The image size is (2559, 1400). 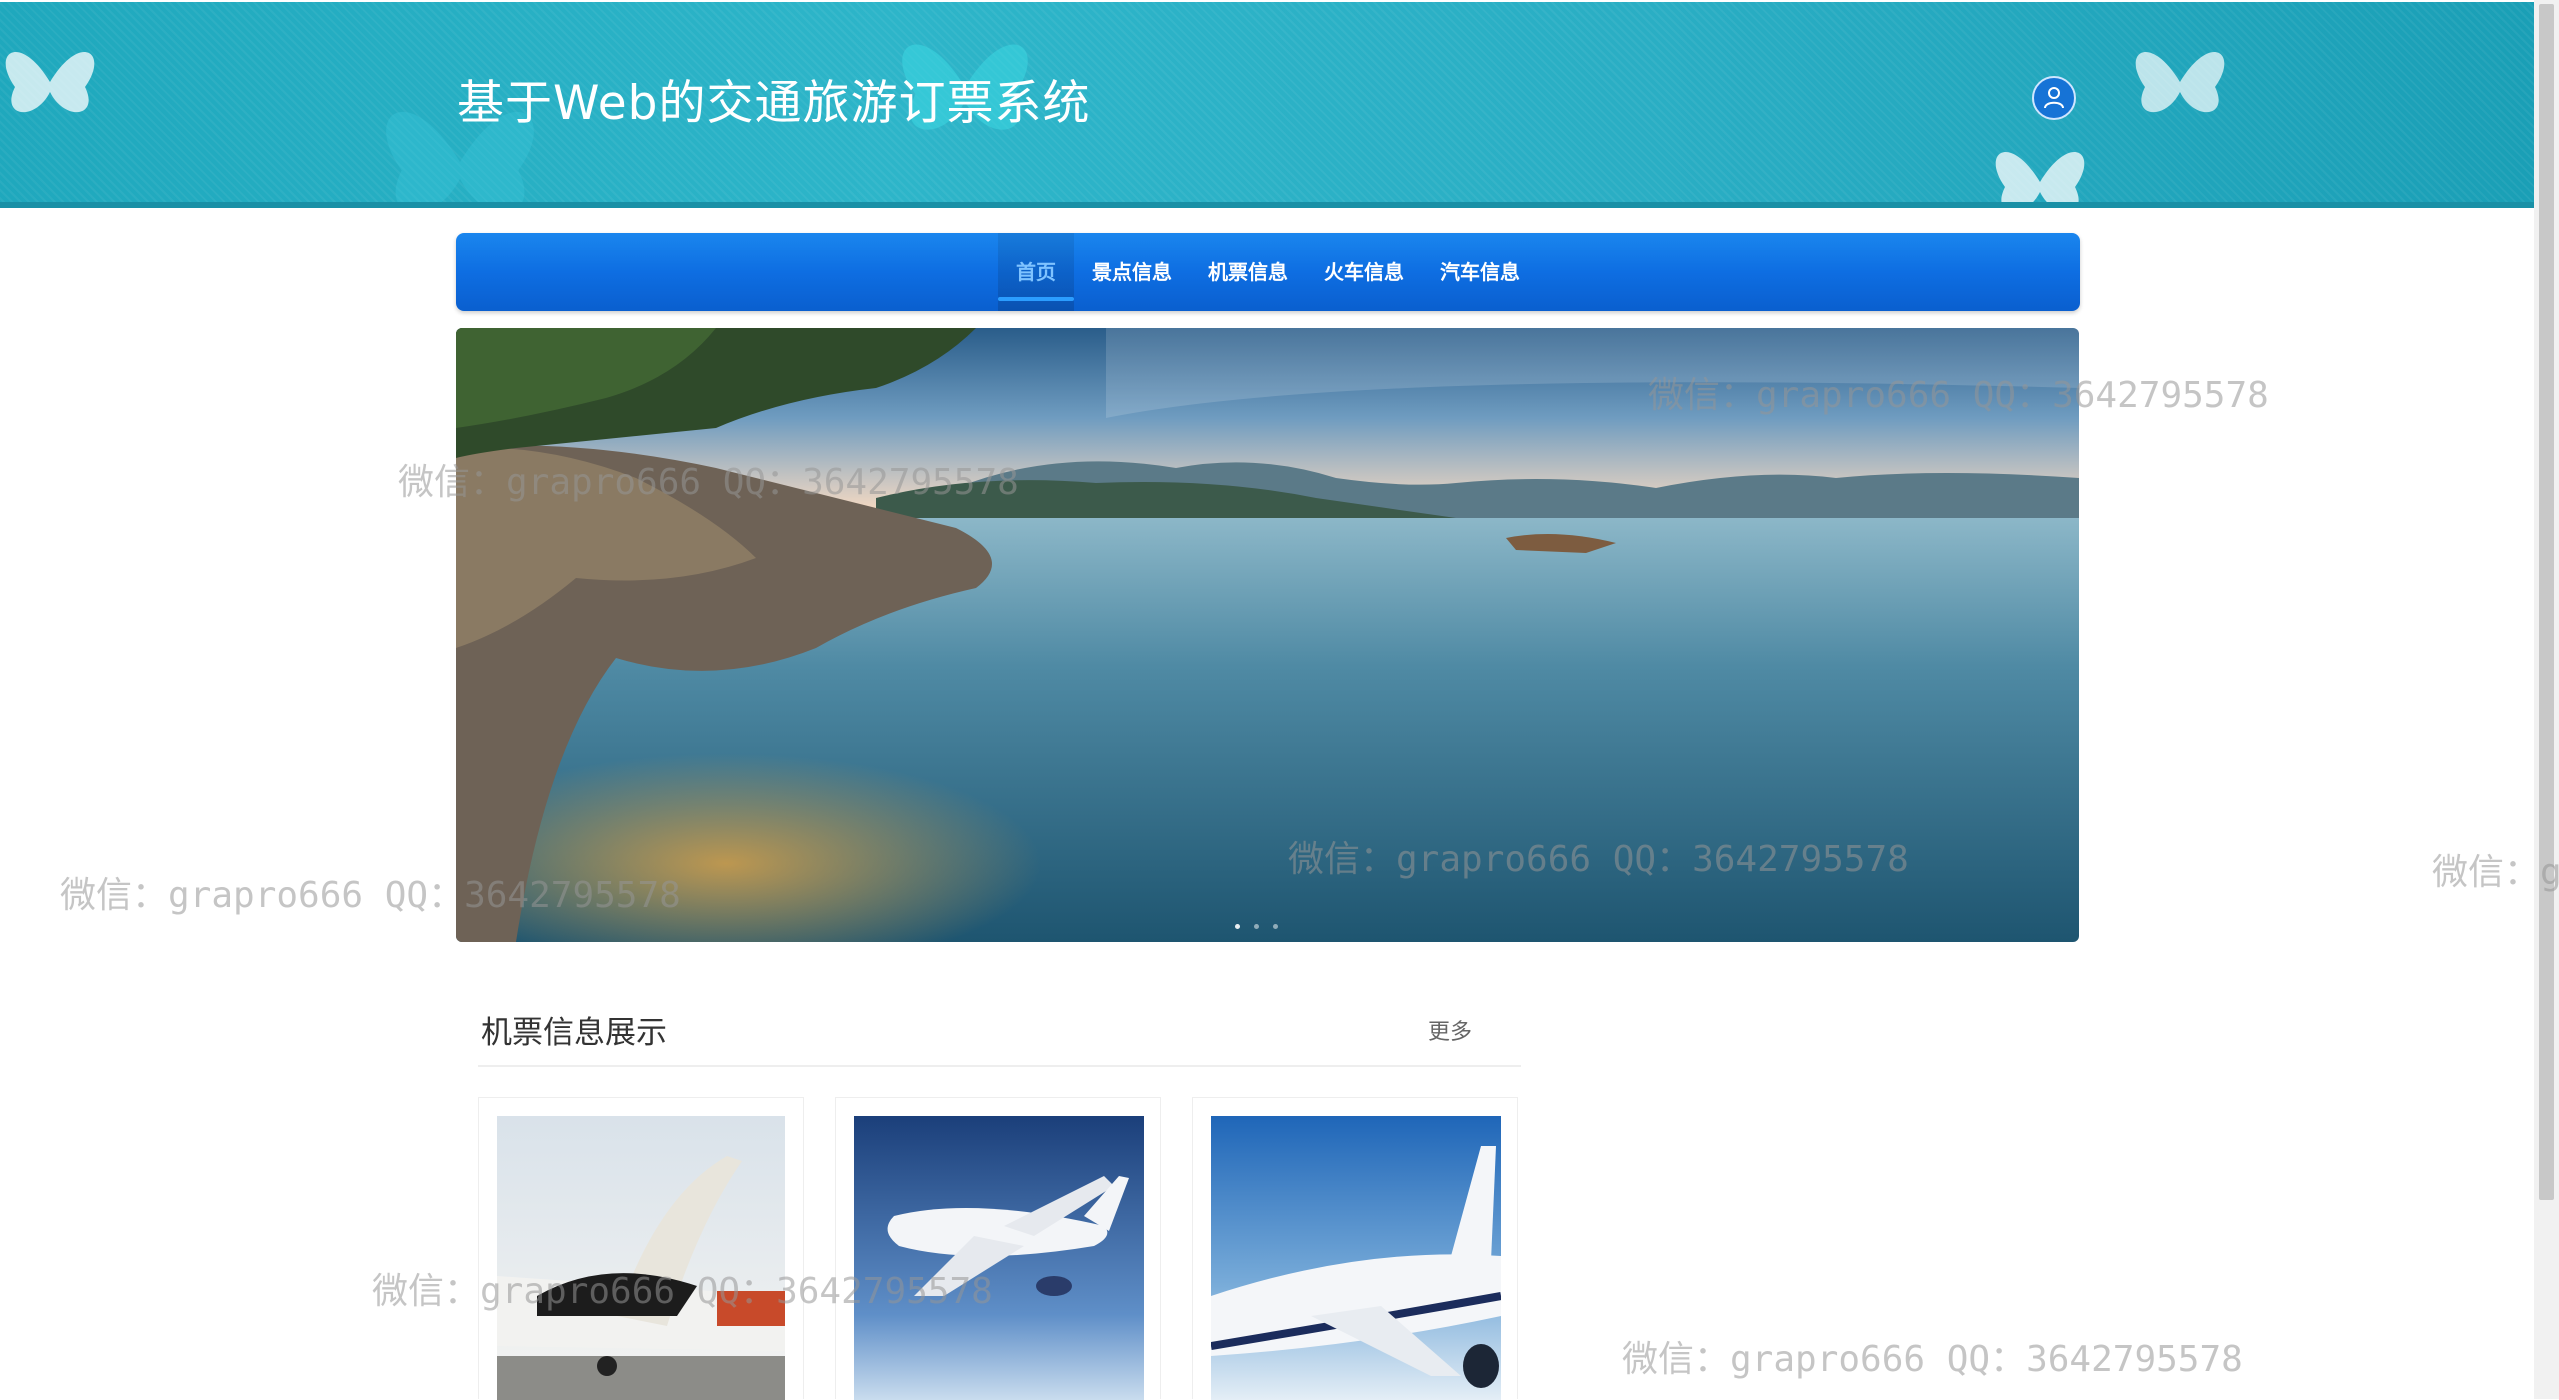 I want to click on nav-item-flights: 机票信息, so click(x=1248, y=272).